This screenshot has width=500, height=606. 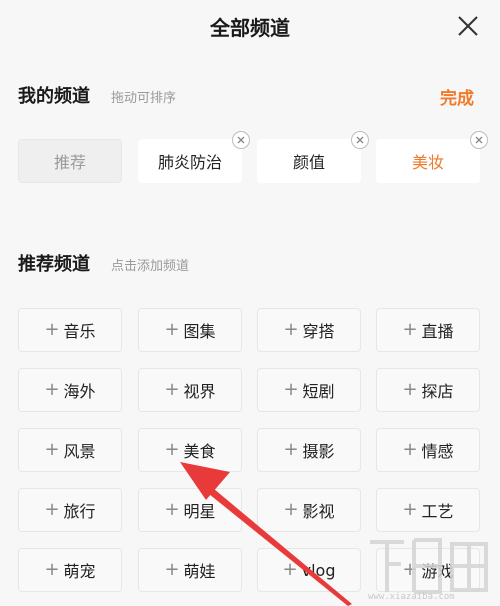 I want to click on recommended-channel-chip: + 影视, so click(x=309, y=510).